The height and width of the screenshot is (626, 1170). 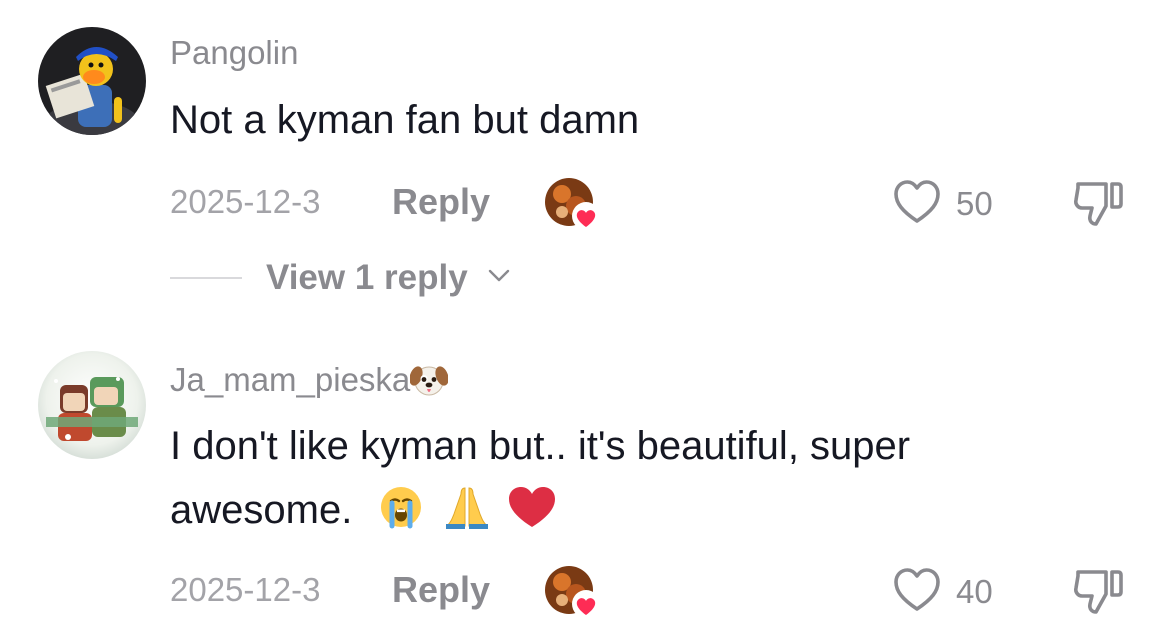 What do you see at coordinates (401, 508) in the screenshot?
I see `loudly-crying-face-emoji` at bounding box center [401, 508].